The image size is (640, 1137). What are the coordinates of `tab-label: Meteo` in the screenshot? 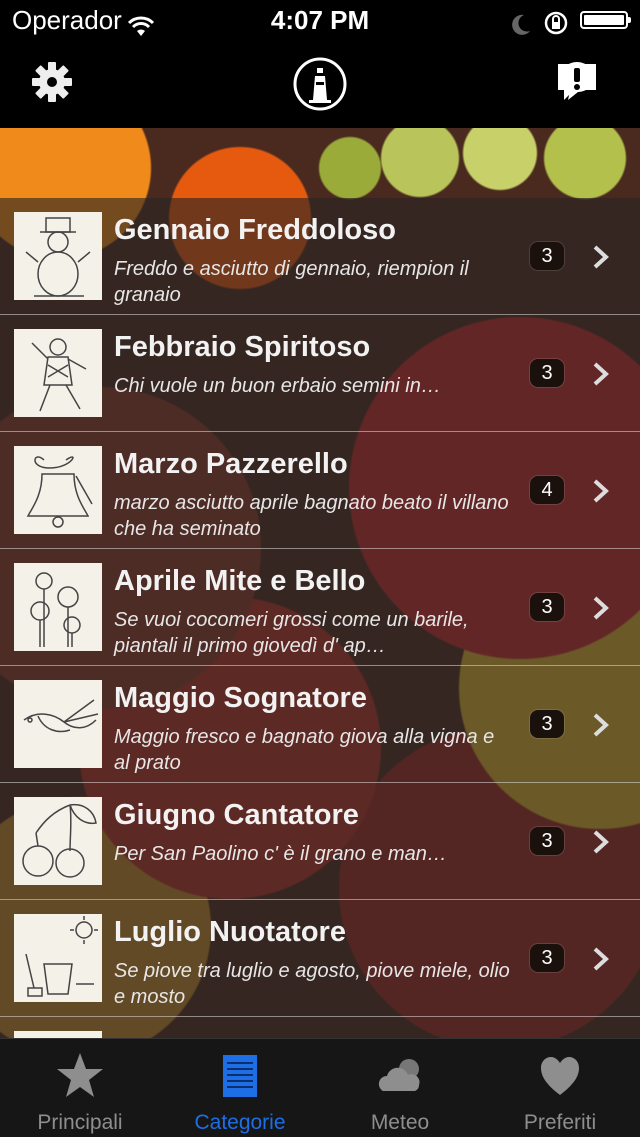 It's located at (400, 1122).